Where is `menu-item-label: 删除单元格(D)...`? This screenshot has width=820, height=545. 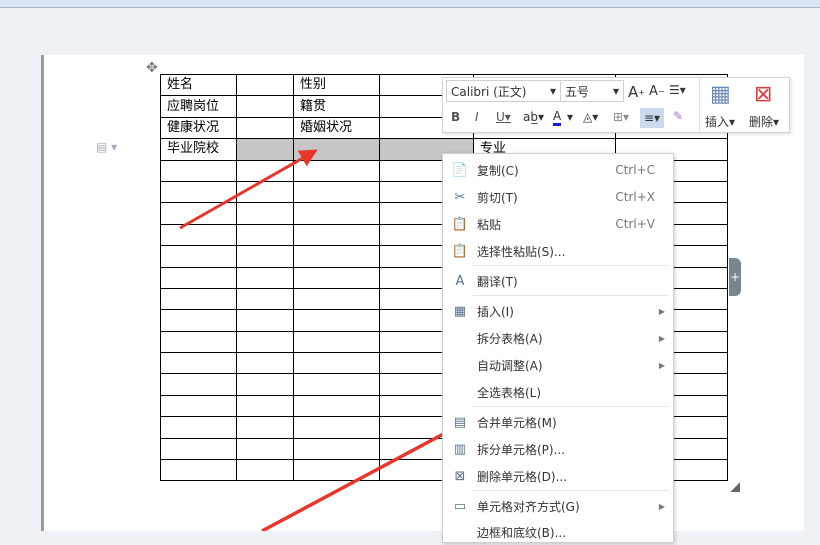
menu-item-label: 删除单元格(D)... is located at coordinates (522, 476).